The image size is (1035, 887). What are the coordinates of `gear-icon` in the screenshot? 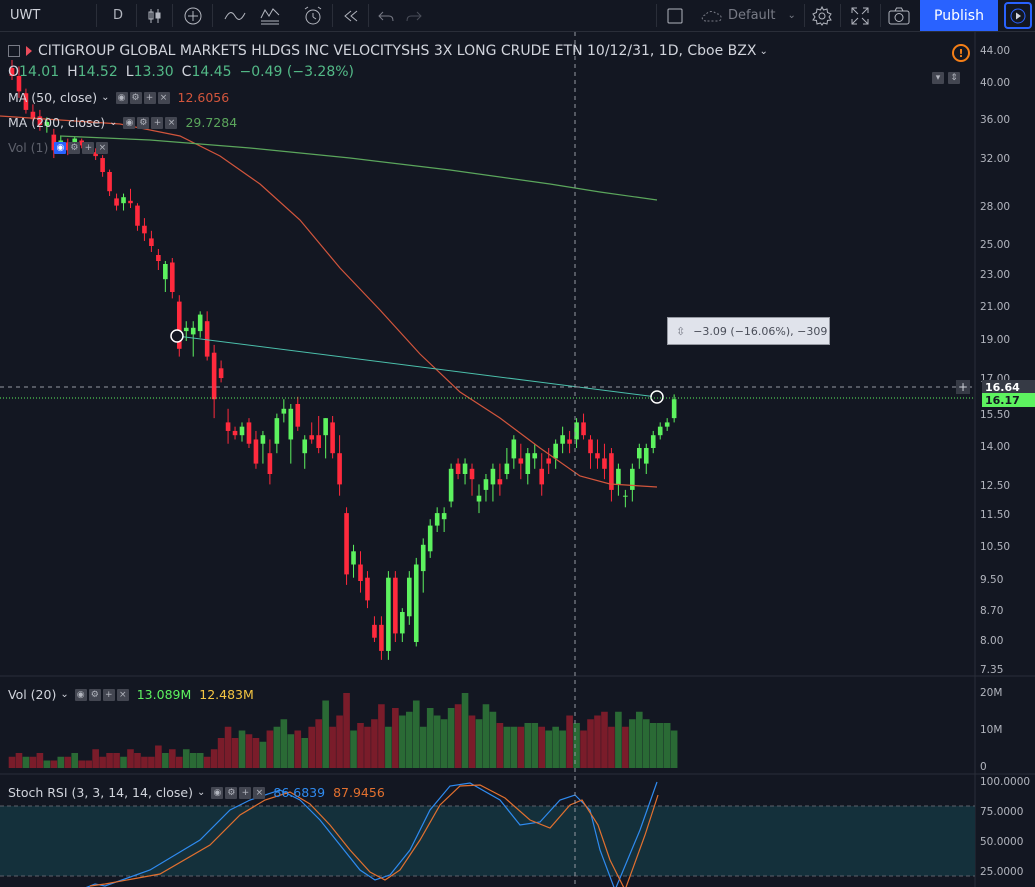 It's located at (822, 15).